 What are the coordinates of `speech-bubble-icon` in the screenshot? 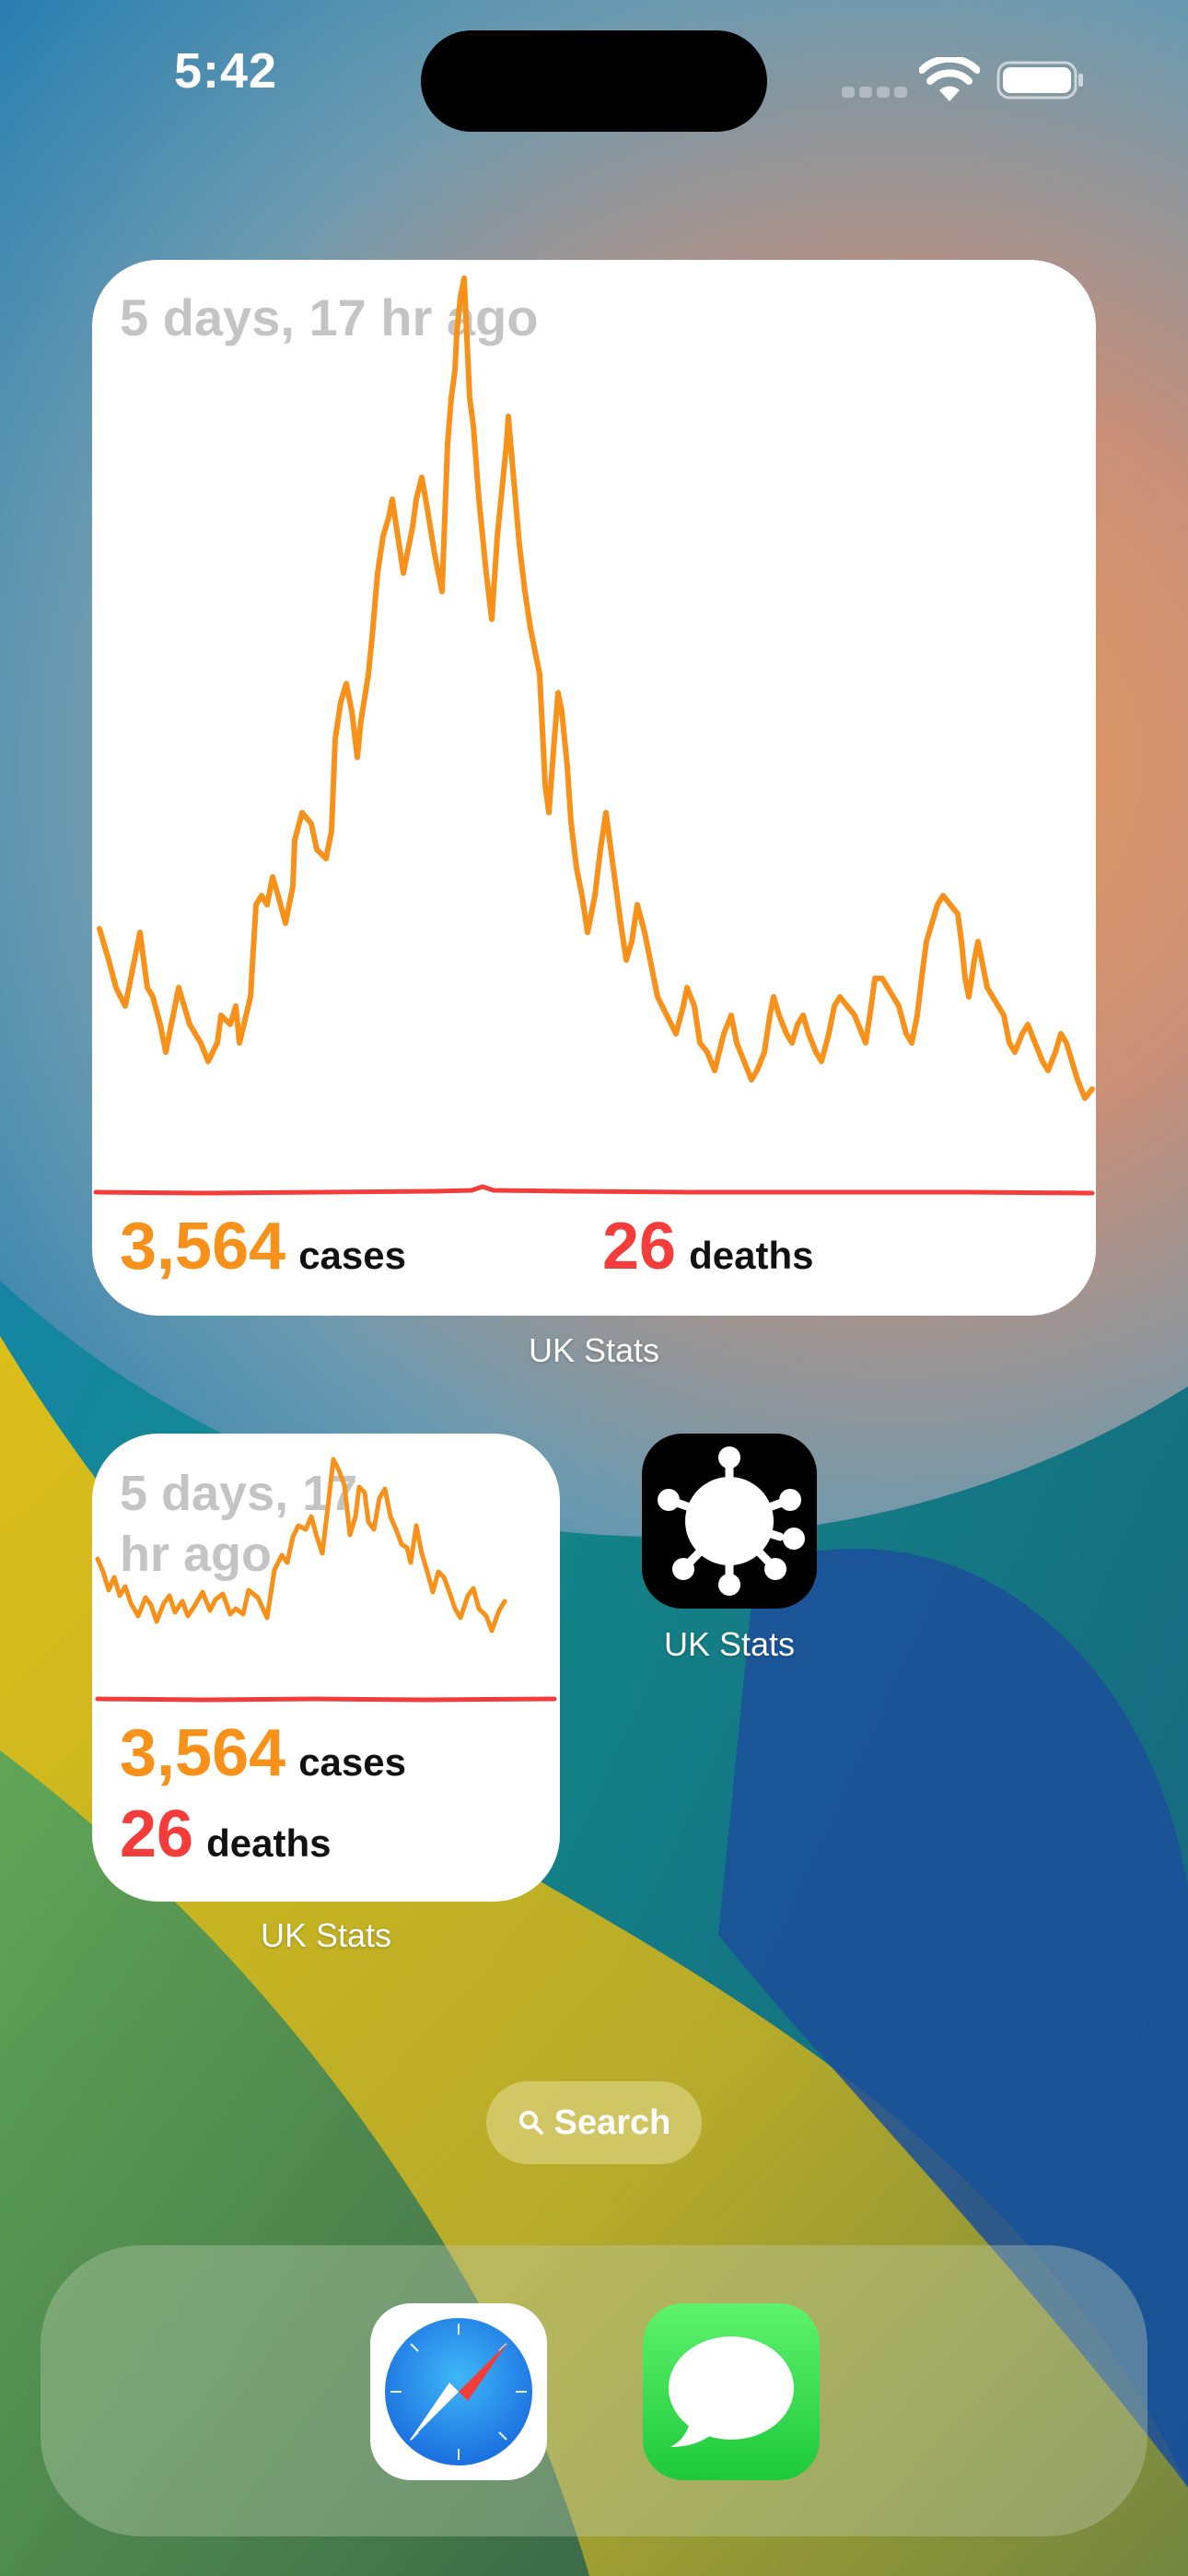 It's located at (731, 2391).